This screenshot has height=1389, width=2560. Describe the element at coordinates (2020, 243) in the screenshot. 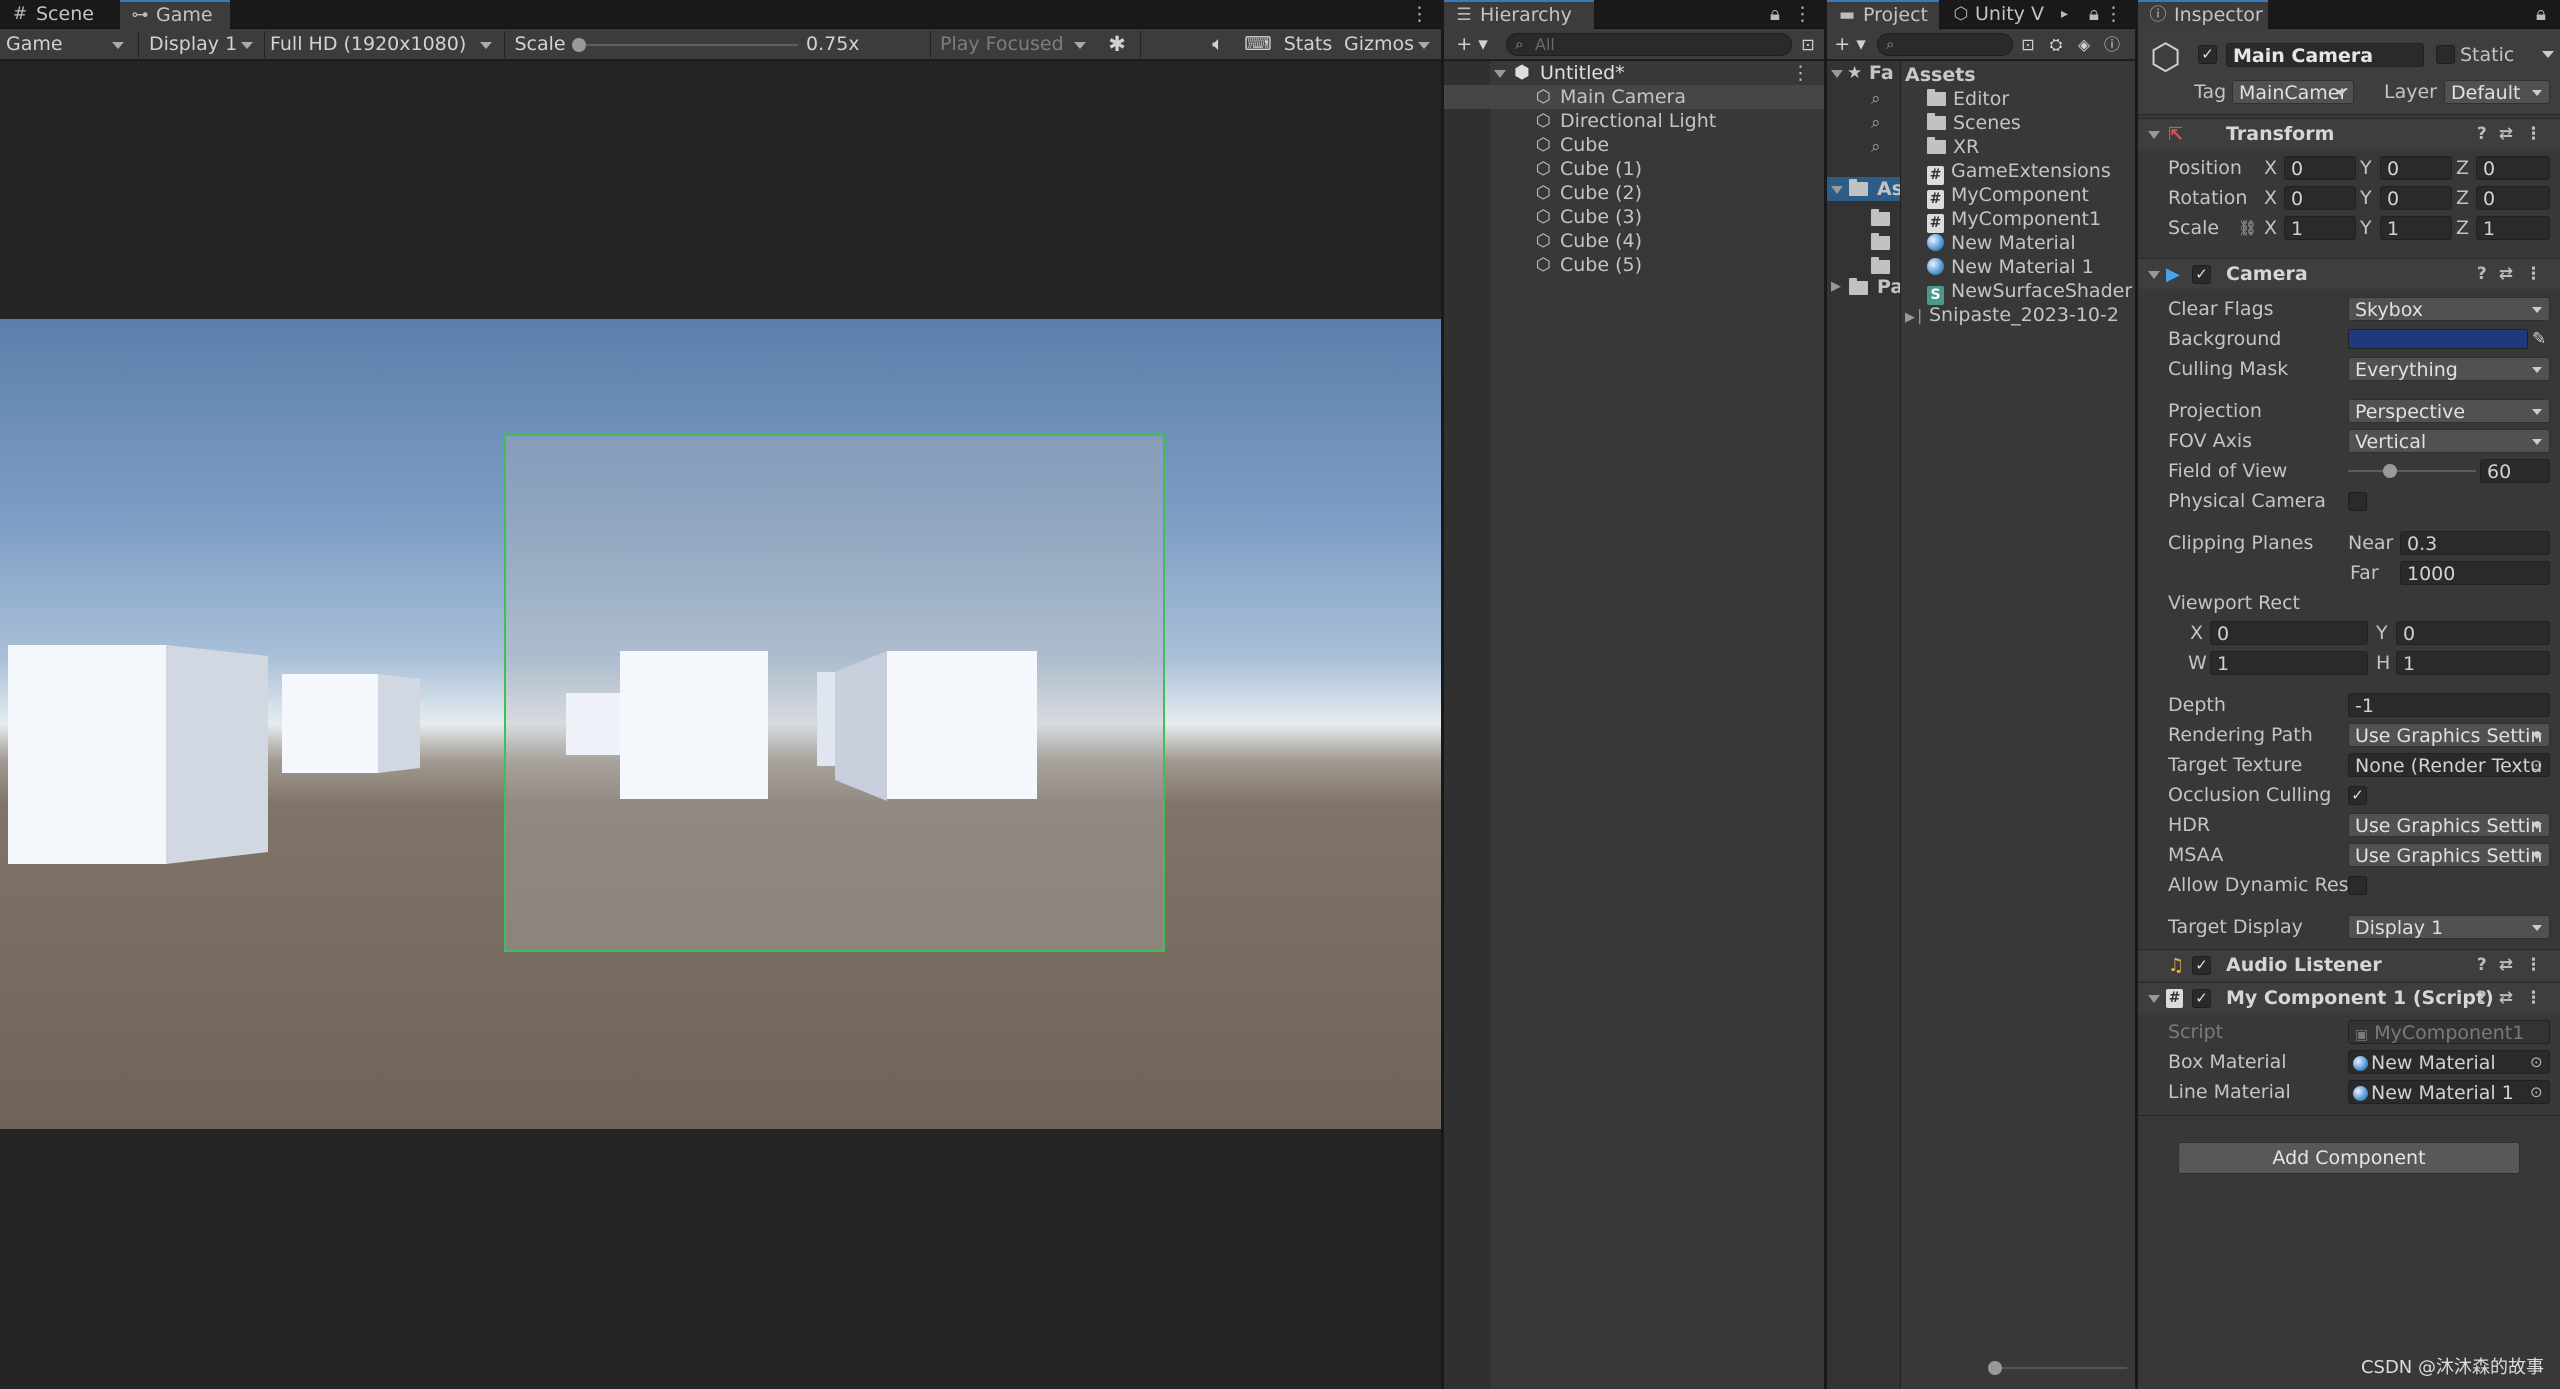

I see `asset-item: New Material` at that location.